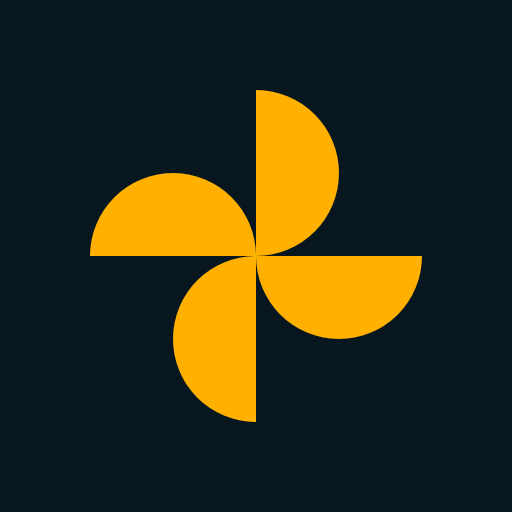 This screenshot has height=512, width=512. I want to click on pinwheel-petal-right, so click(339, 297).